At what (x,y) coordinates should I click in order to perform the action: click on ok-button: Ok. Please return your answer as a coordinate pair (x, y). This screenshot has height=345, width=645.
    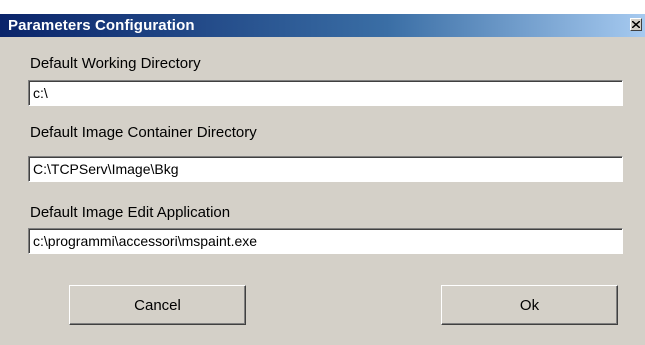
    Looking at the image, I should click on (529, 305).